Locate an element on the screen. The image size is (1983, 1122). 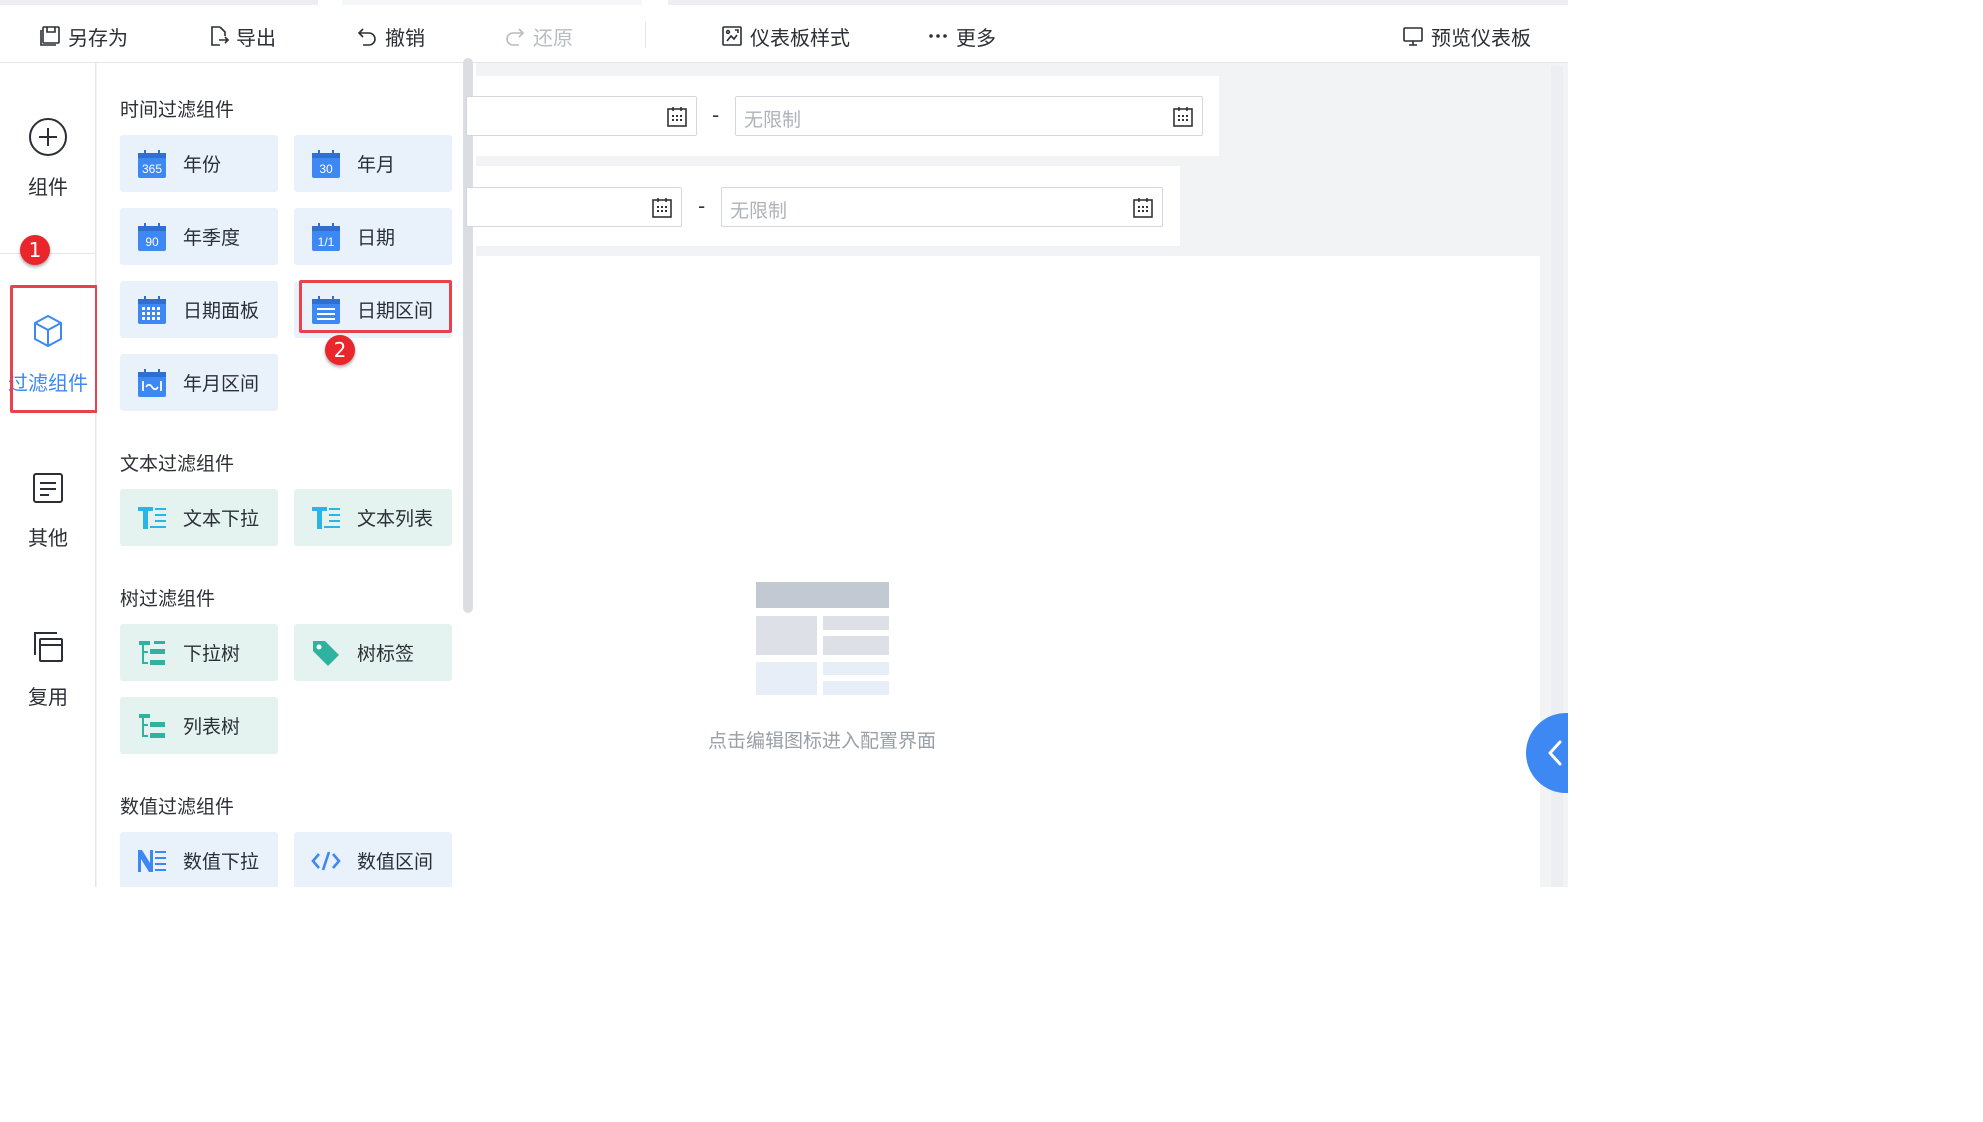
calendar-90-icon: 90 is located at coordinates (152, 236).